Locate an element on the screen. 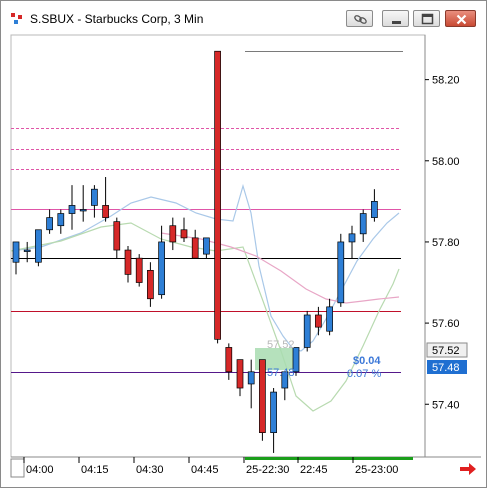  current-price-label: 57.48 is located at coordinates (446, 368).